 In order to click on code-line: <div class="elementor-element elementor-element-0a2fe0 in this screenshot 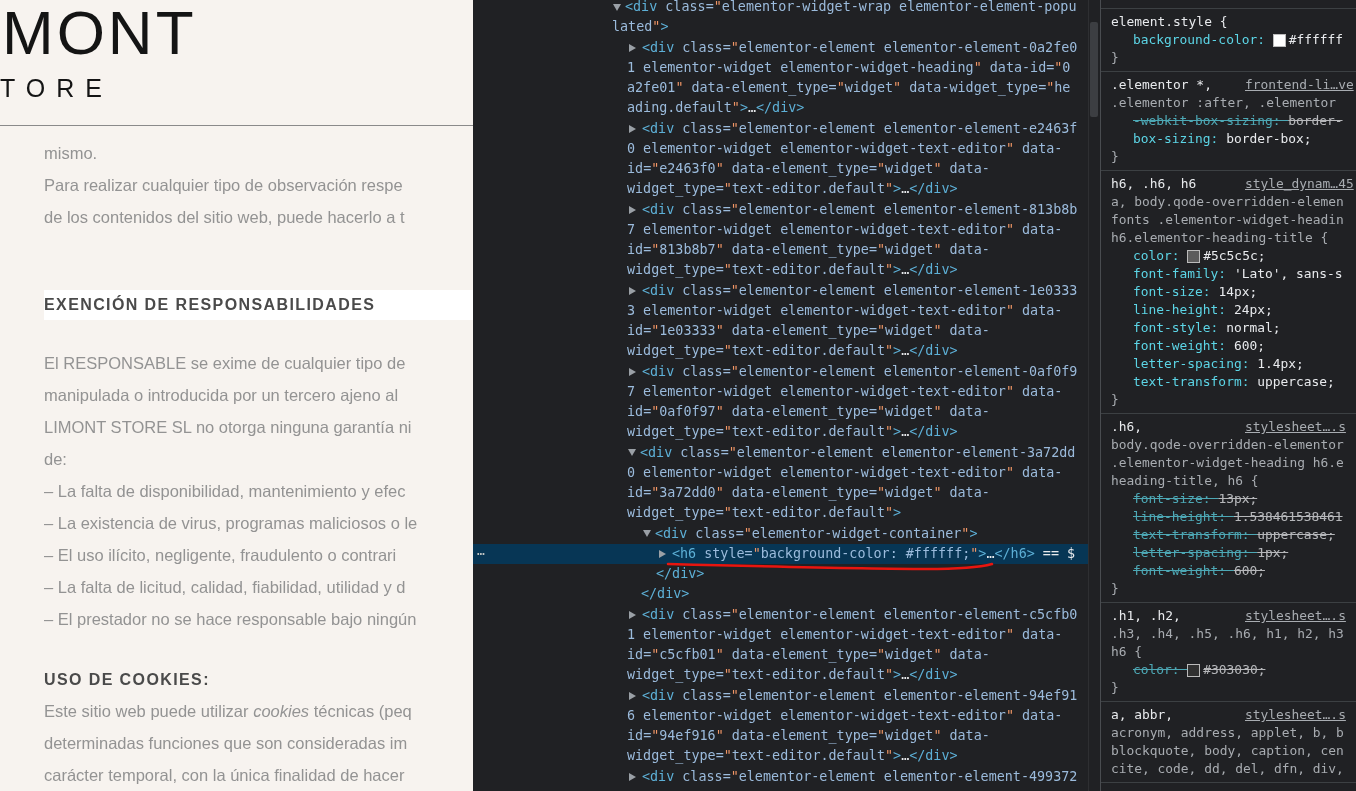, I will do `click(860, 47)`.